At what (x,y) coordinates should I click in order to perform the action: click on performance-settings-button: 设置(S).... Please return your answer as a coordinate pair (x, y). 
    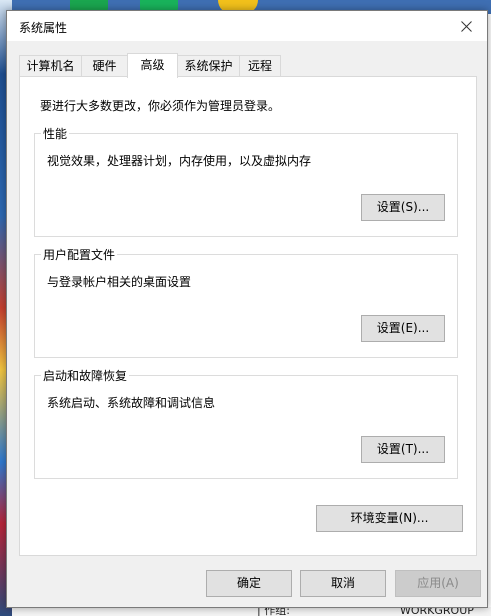
    Looking at the image, I should click on (403, 207).